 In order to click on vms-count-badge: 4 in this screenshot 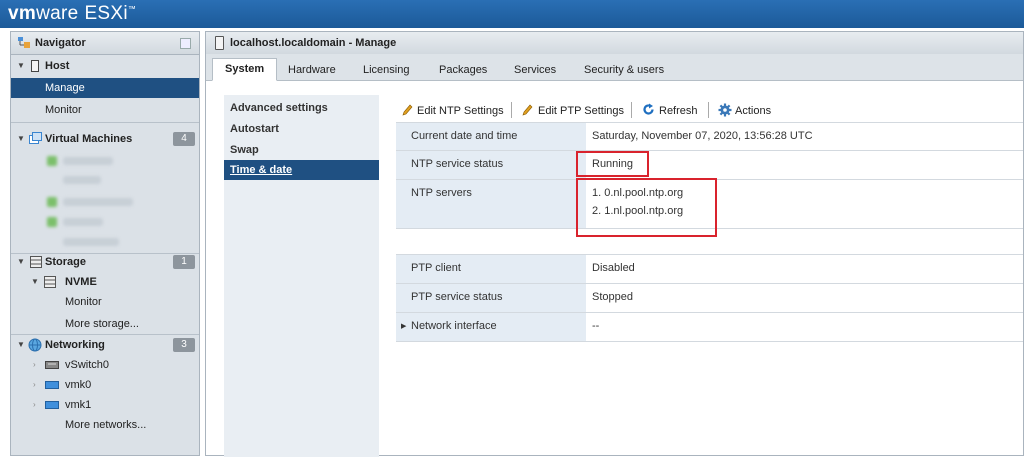, I will do `click(184, 139)`.